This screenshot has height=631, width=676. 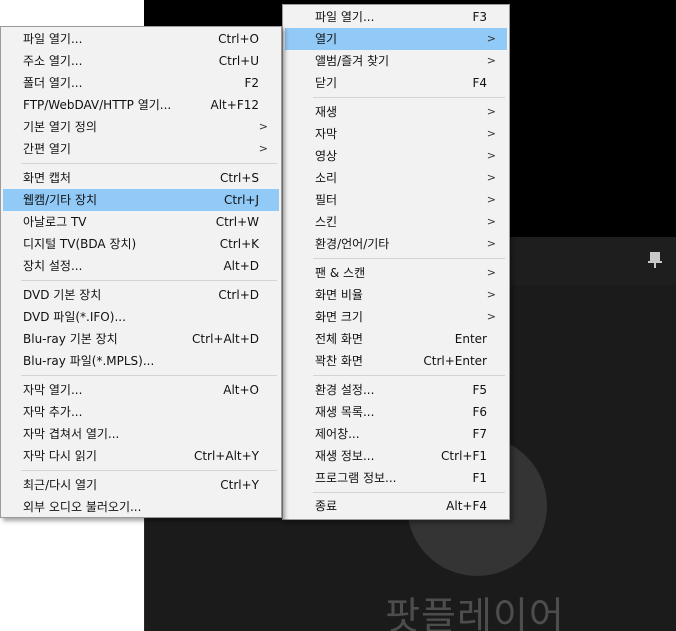 I want to click on submenu-item-recent-reopen: 최근/다시 열기 Ctrl+Y, so click(x=141, y=485).